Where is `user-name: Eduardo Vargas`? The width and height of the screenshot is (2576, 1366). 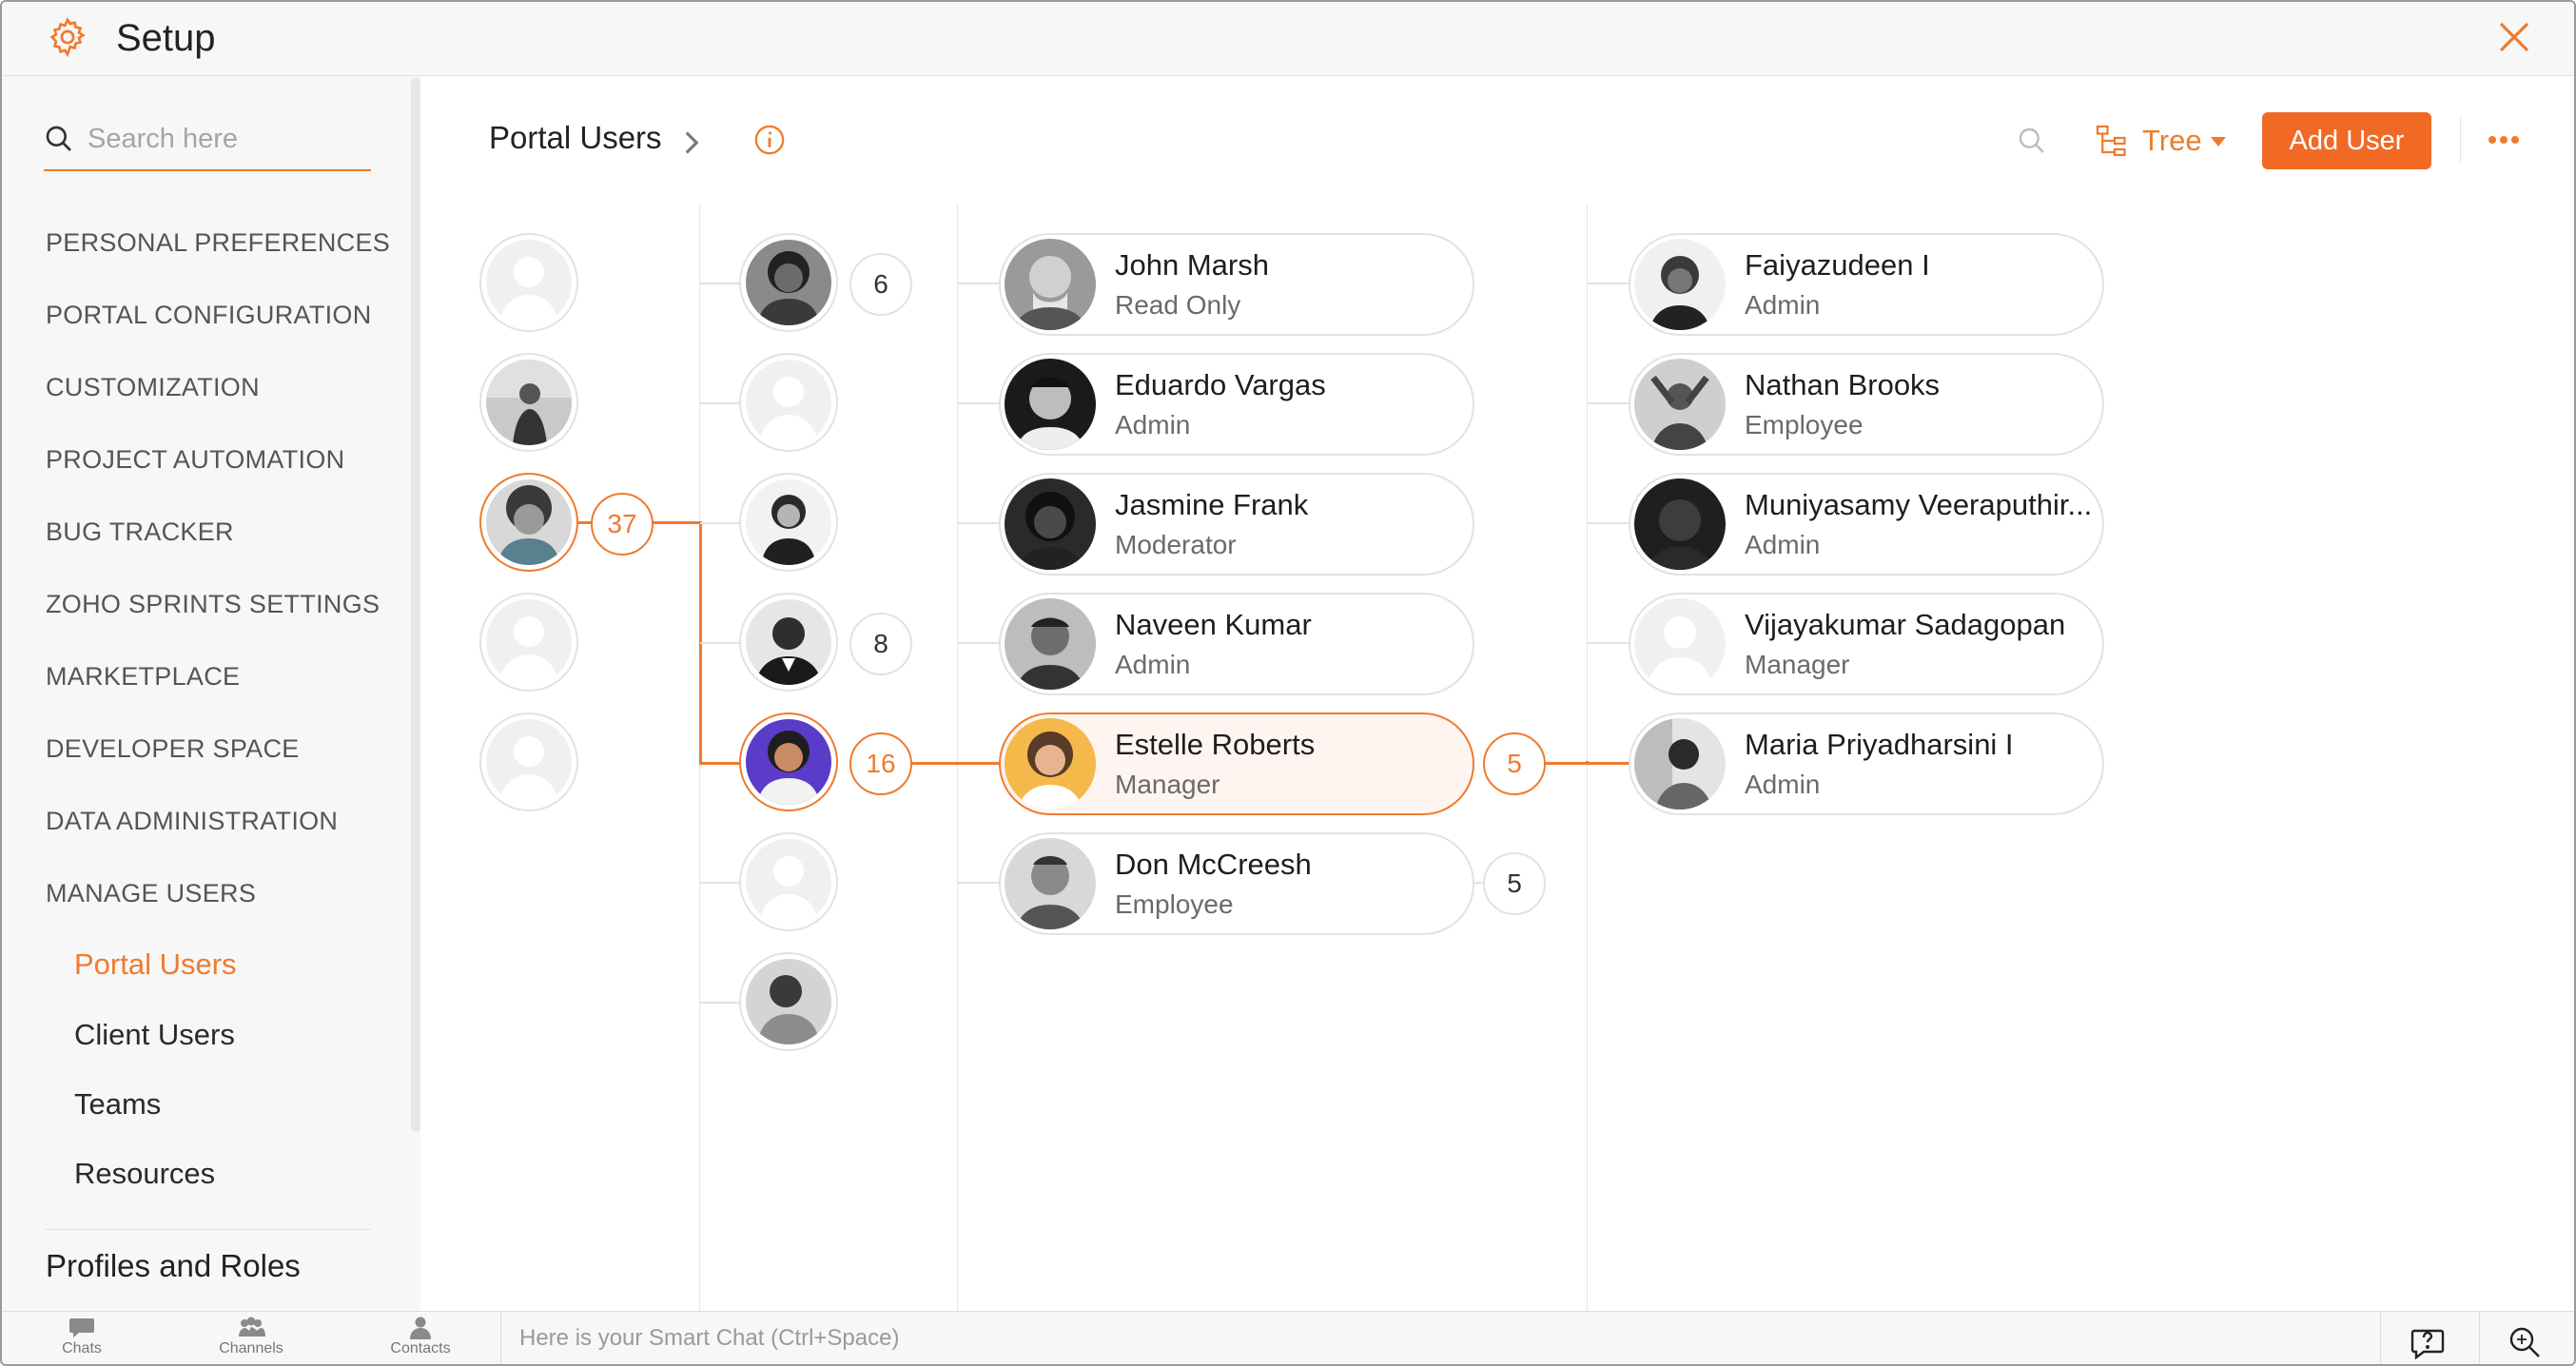
user-name: Eduardo Vargas is located at coordinates (1220, 384).